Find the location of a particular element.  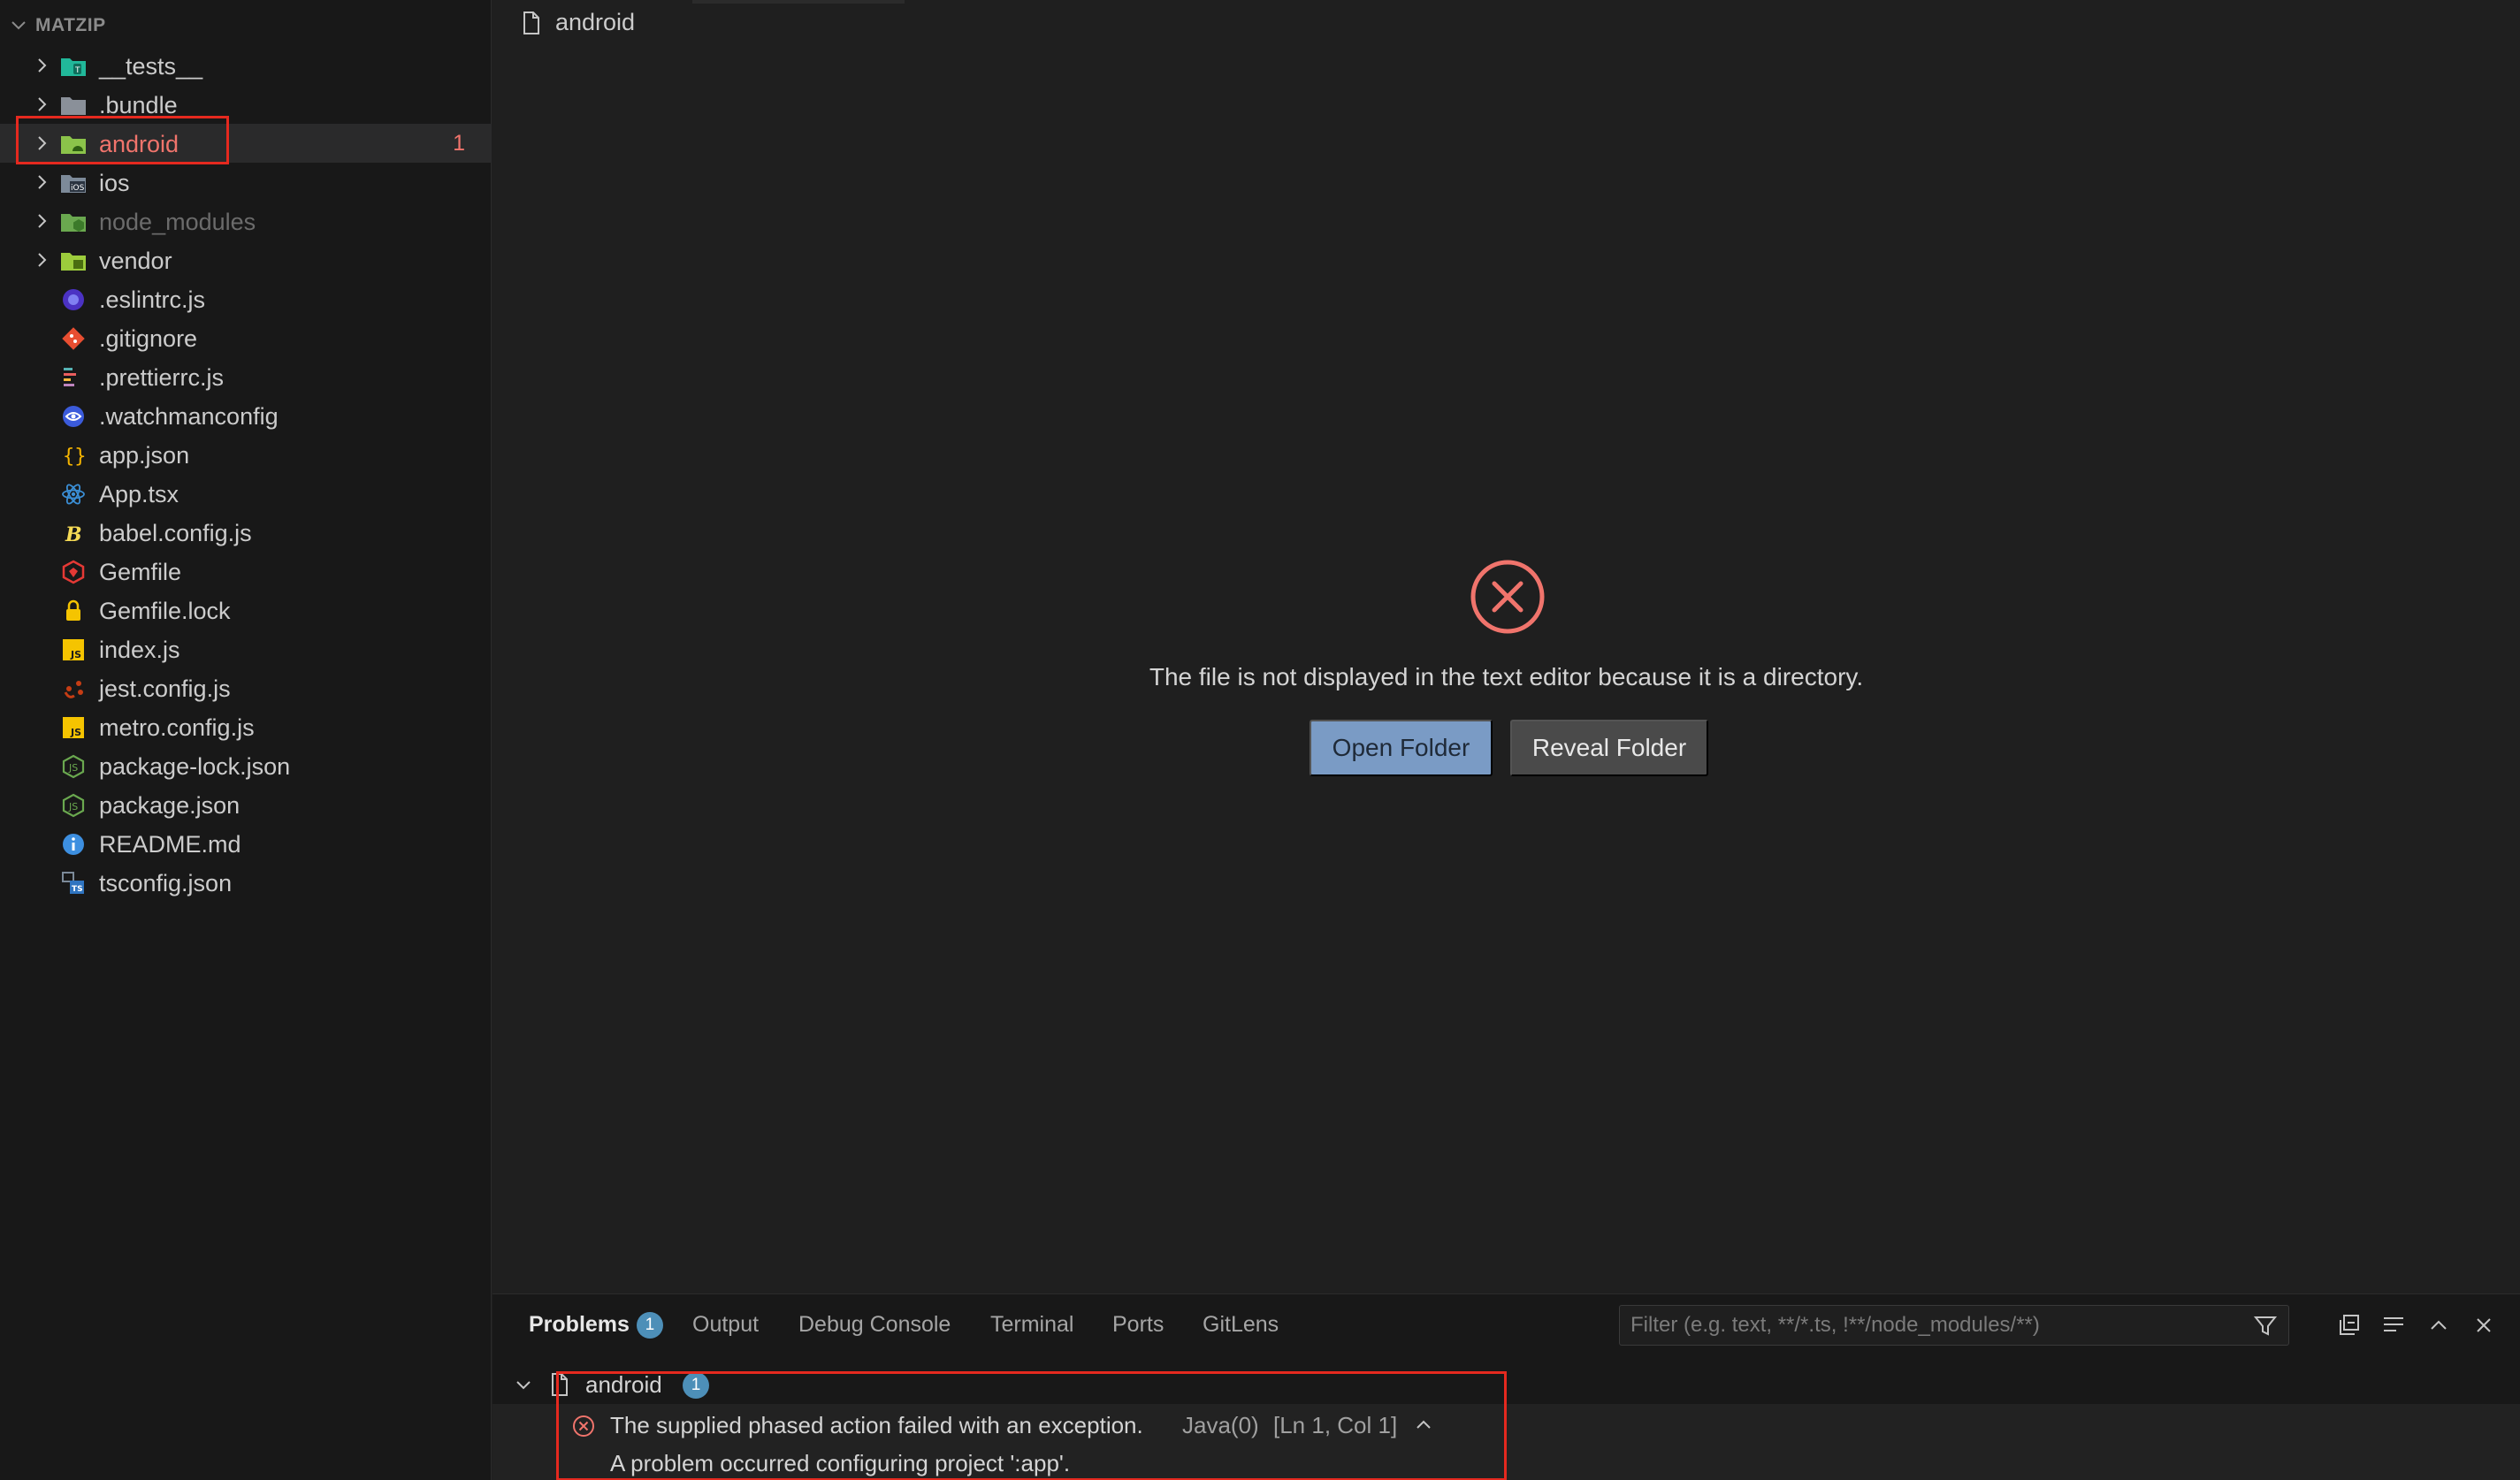

android-highlight-box is located at coordinates (122, 140).